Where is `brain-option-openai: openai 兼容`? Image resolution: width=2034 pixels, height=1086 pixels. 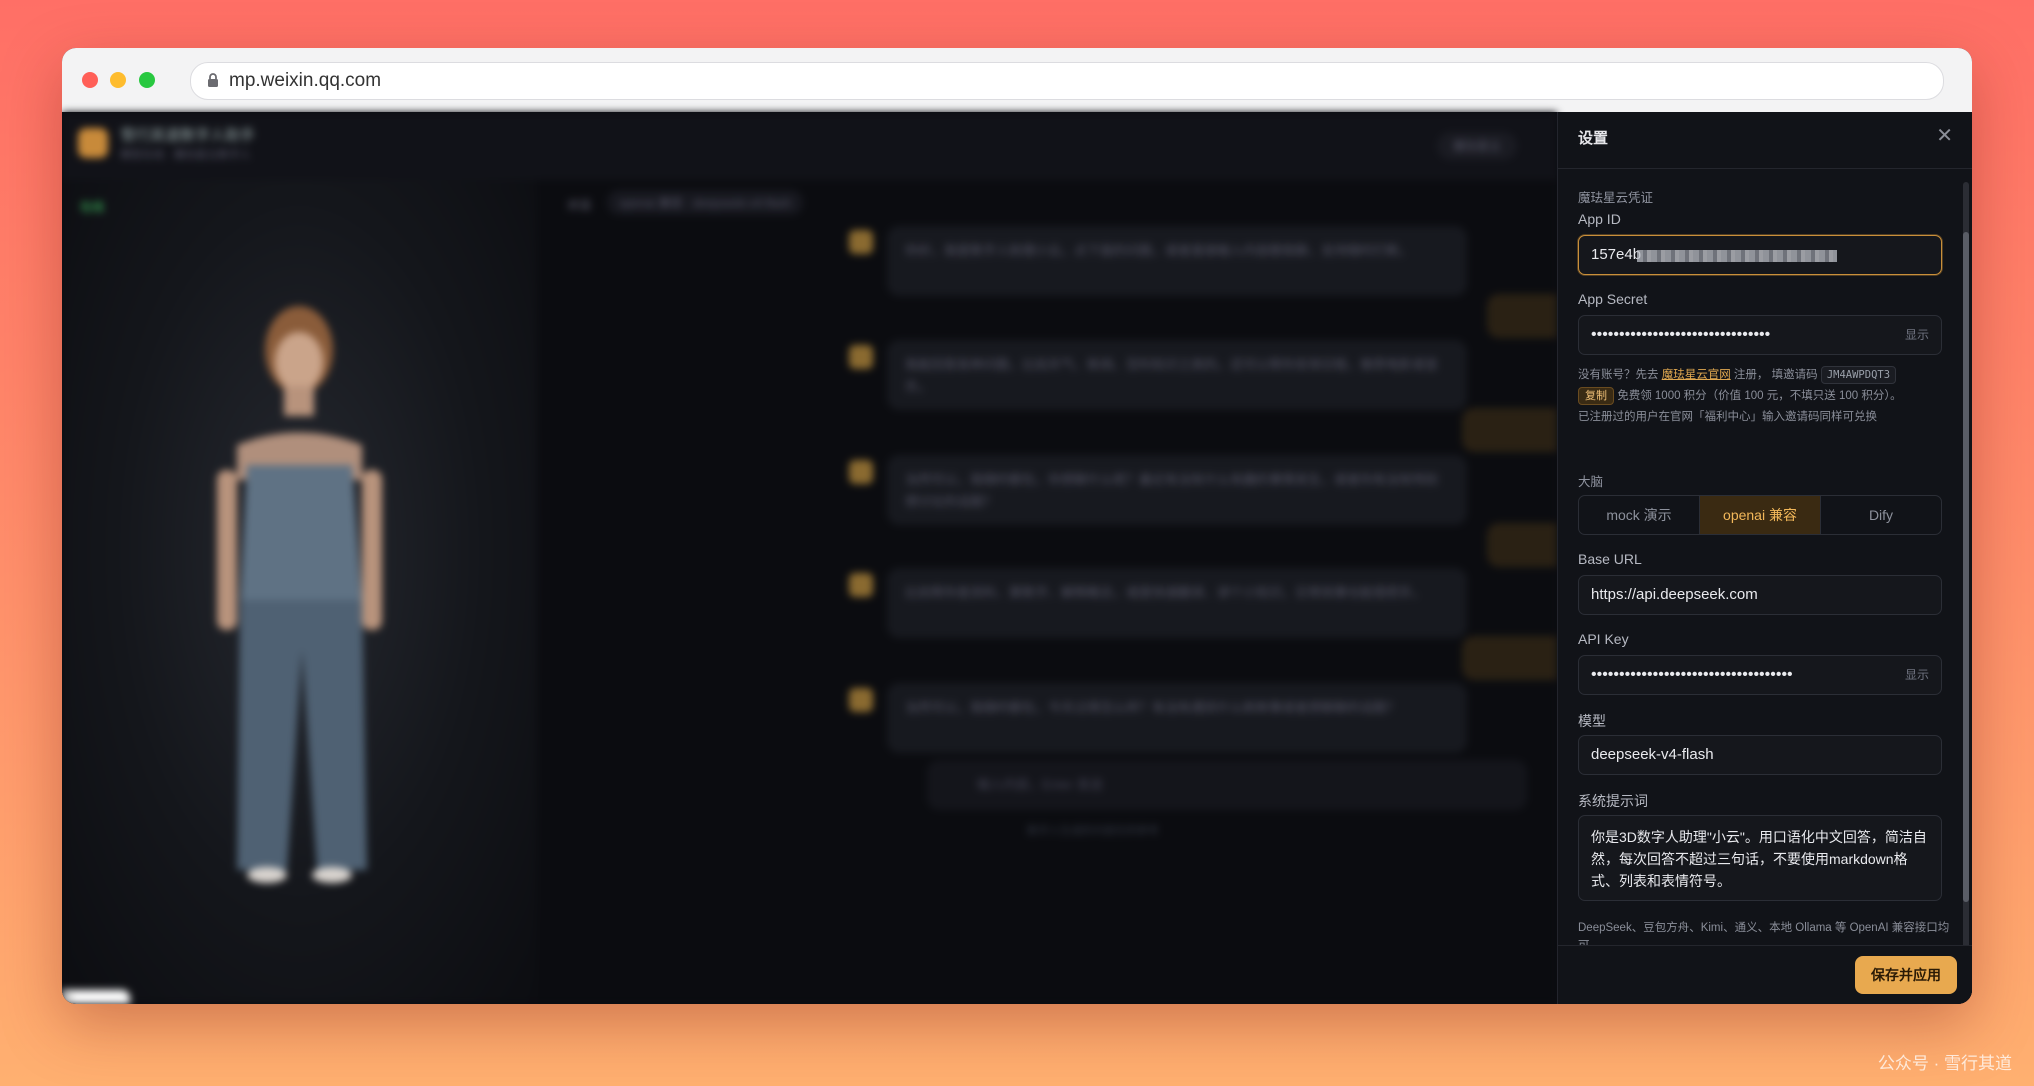 brain-option-openai: openai 兼容 is located at coordinates (1760, 515).